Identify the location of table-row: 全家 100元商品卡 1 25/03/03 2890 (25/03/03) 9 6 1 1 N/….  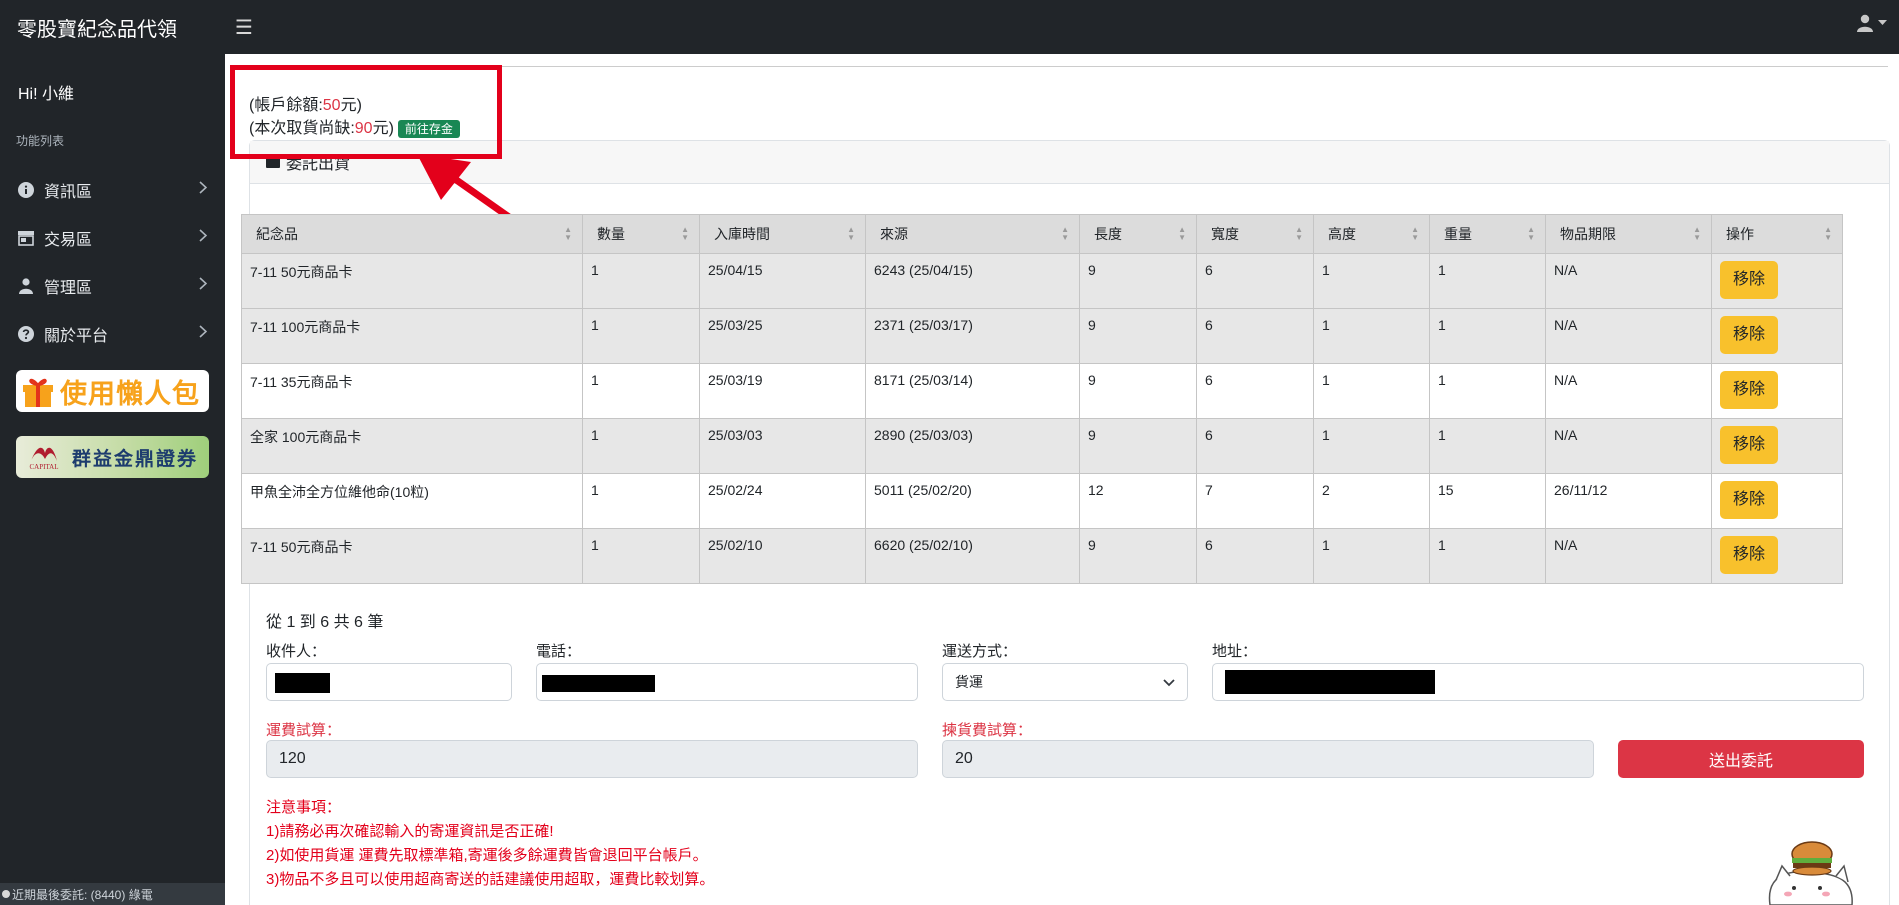
(1042, 446).